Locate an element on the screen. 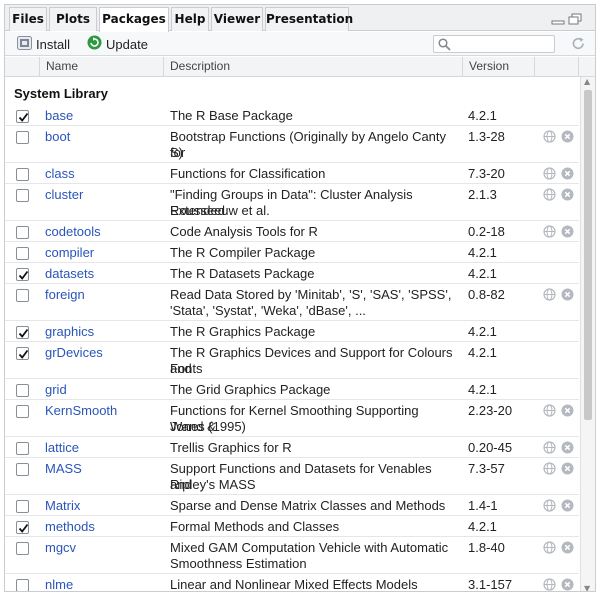  vertical-scrollbar: ▲ ▼ is located at coordinates (587, 334).